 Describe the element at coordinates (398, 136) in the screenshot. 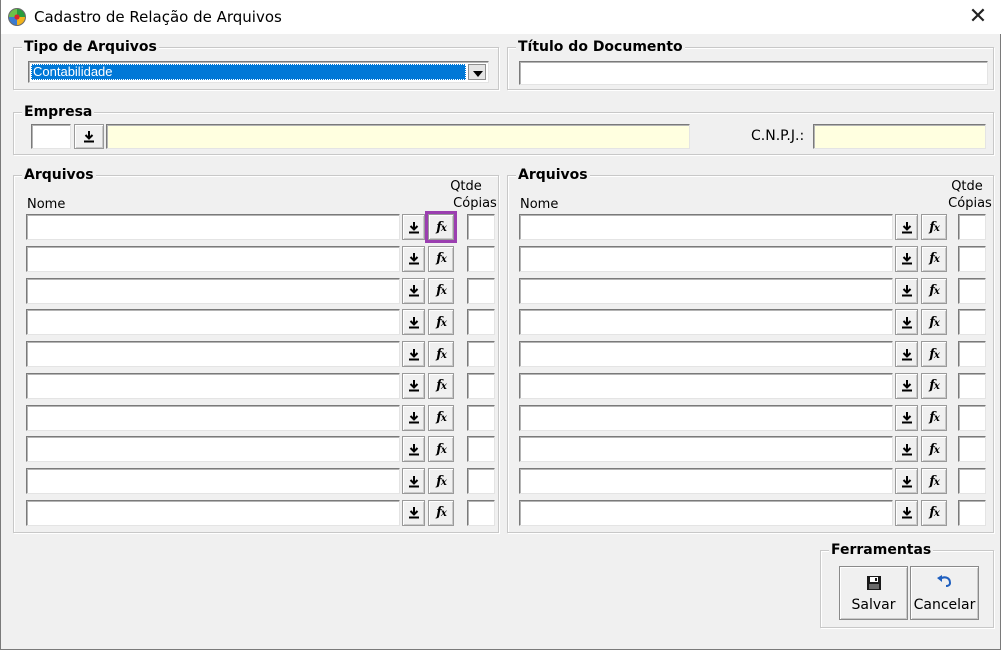

I see `empresa-name-field` at that location.